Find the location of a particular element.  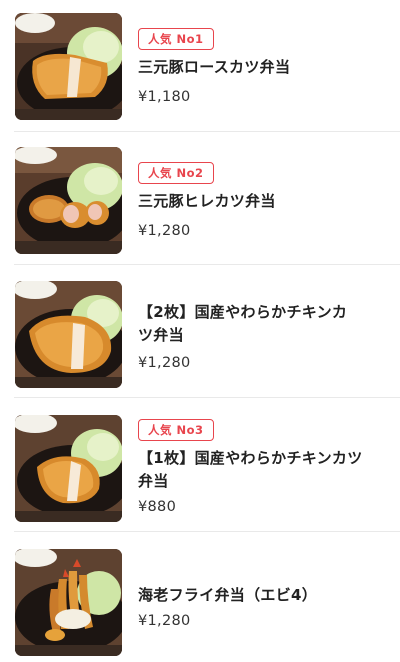

item-name-line: 三元豚ロースカツ弁当 is located at coordinates (214, 67).